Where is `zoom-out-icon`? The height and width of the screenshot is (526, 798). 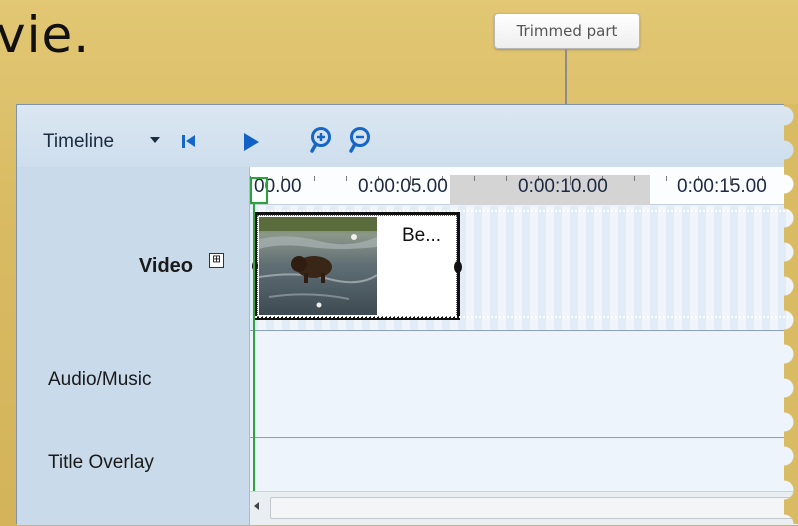
zoom-out-icon is located at coordinates (360, 141).